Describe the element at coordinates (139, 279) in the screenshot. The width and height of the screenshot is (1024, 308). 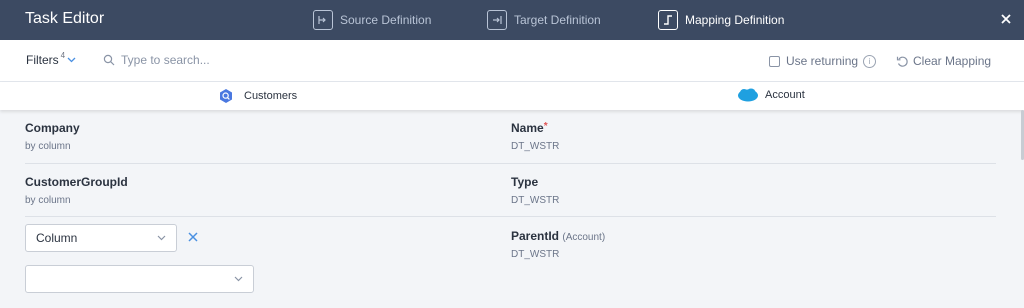
I see `source-column-select` at that location.